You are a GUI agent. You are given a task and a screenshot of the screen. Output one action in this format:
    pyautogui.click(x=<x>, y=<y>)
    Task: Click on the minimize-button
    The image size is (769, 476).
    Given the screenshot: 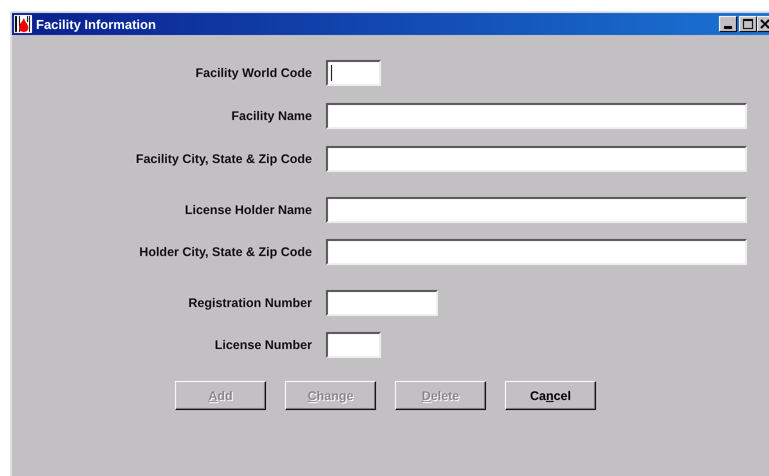 What is the action you would take?
    pyautogui.click(x=728, y=24)
    